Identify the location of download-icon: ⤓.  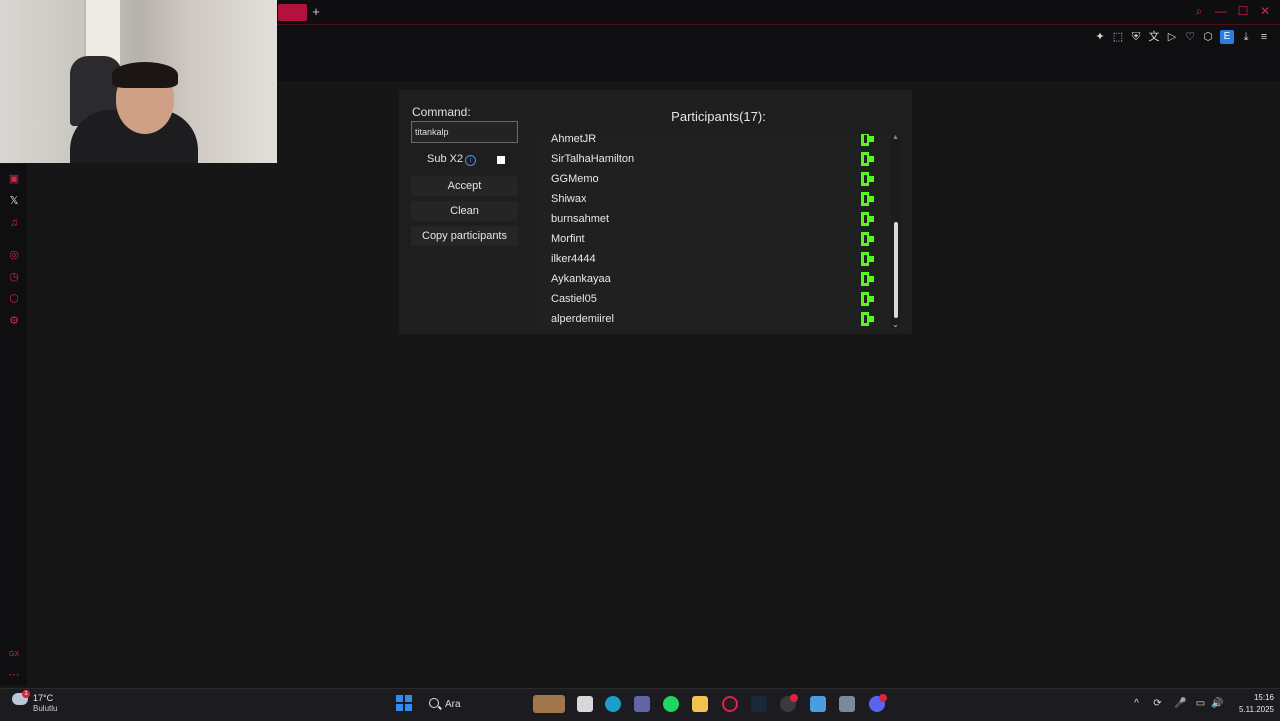
(1246, 37).